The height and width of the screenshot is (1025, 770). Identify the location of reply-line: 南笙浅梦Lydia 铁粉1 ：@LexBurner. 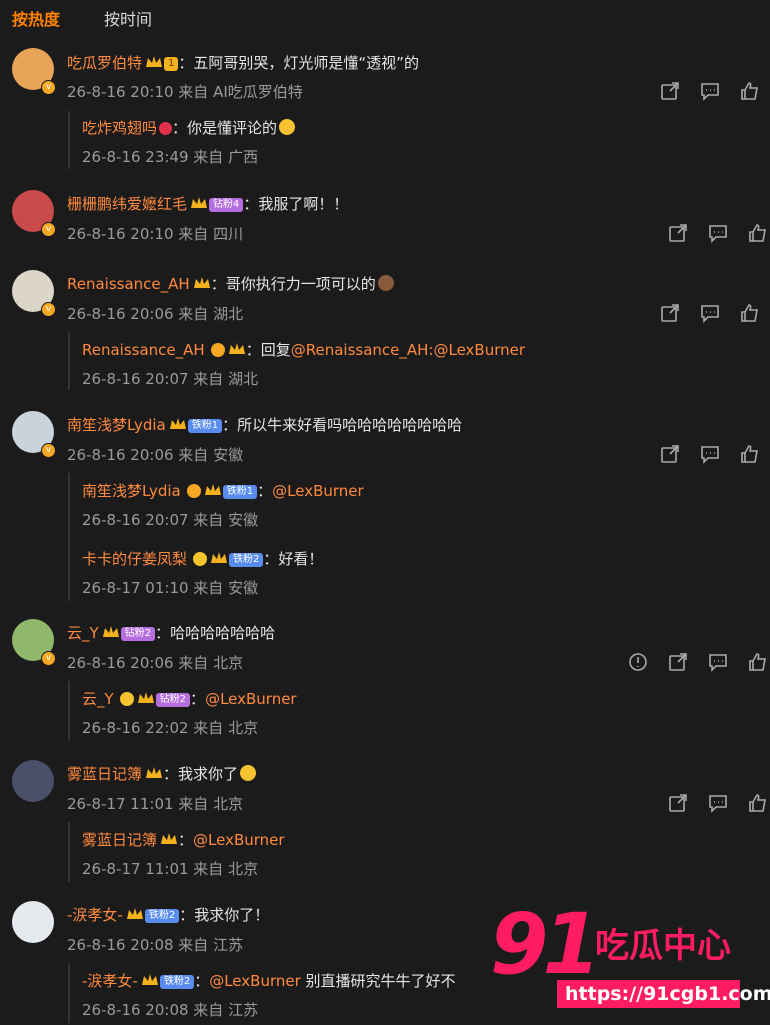
(223, 491).